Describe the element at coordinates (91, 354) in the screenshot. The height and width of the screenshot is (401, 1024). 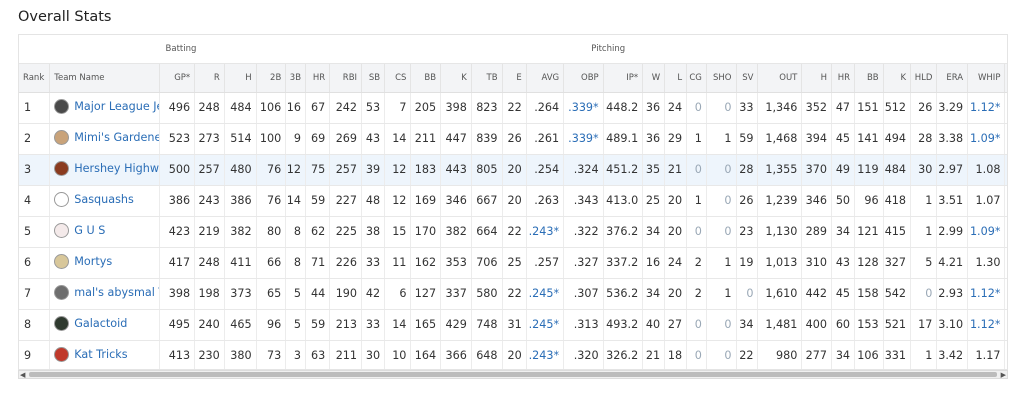
I see `team-link: Kat Tricks` at that location.